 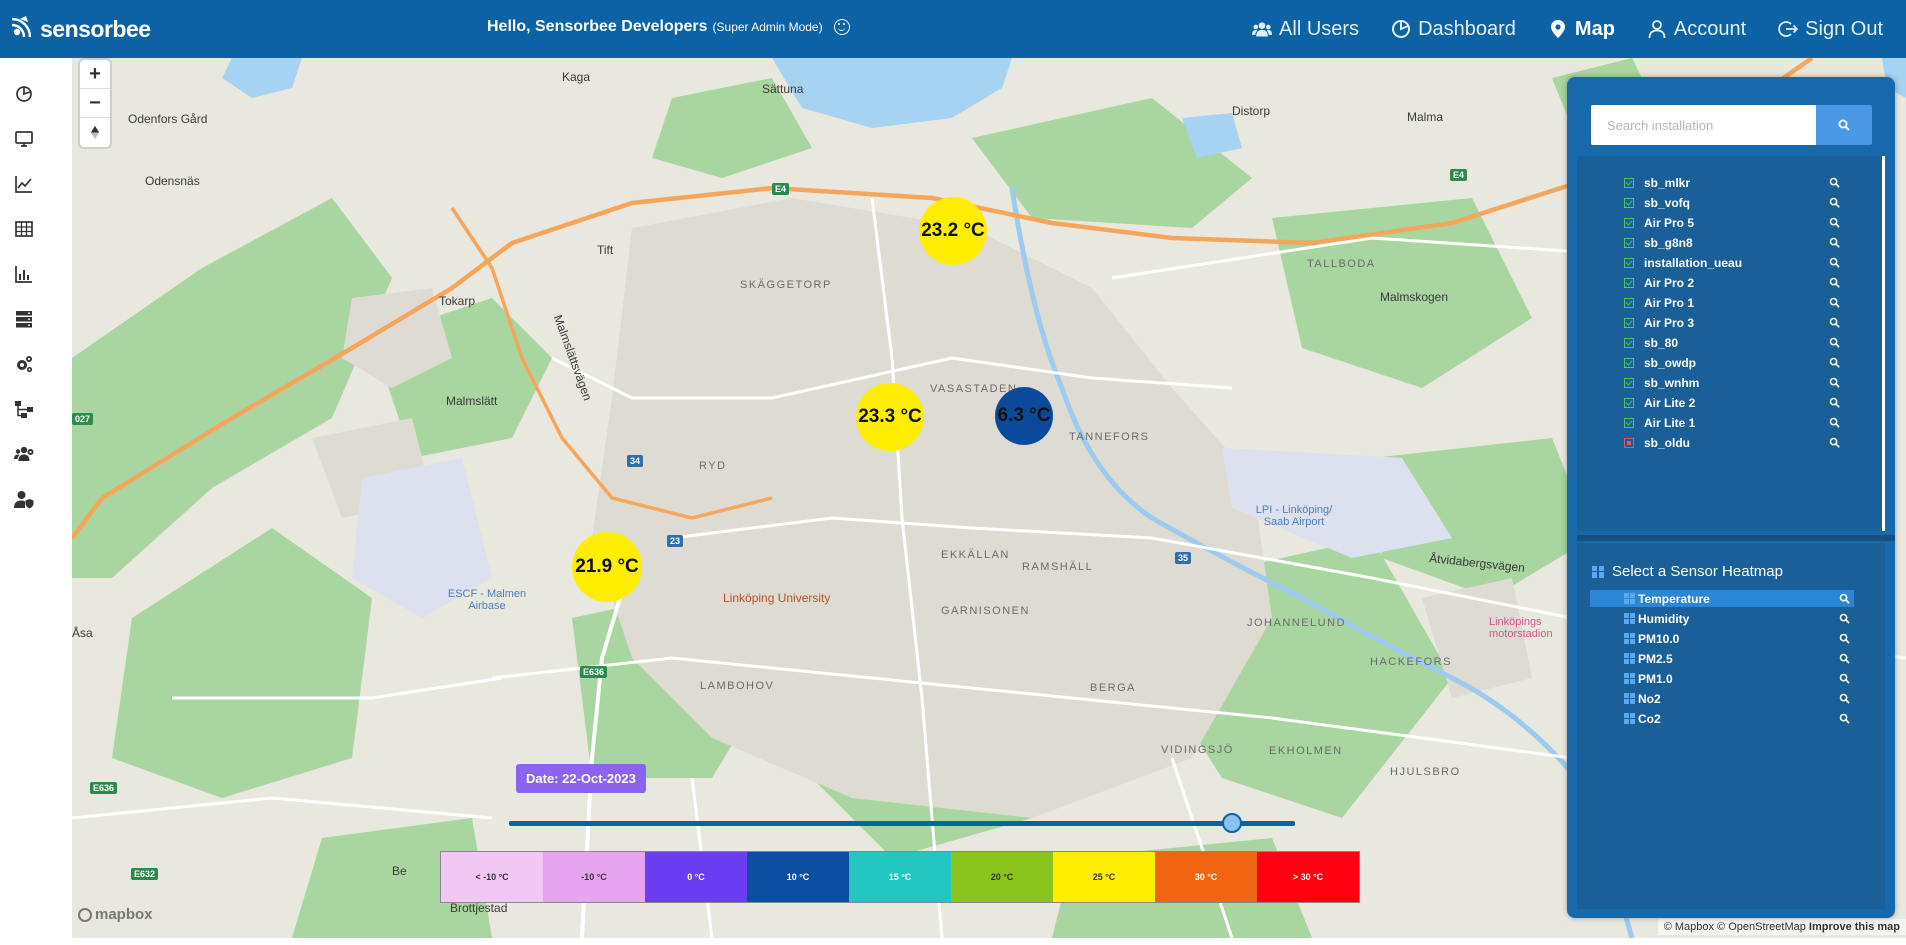 I want to click on mapbox-logo: mapbox, so click(x=115, y=914).